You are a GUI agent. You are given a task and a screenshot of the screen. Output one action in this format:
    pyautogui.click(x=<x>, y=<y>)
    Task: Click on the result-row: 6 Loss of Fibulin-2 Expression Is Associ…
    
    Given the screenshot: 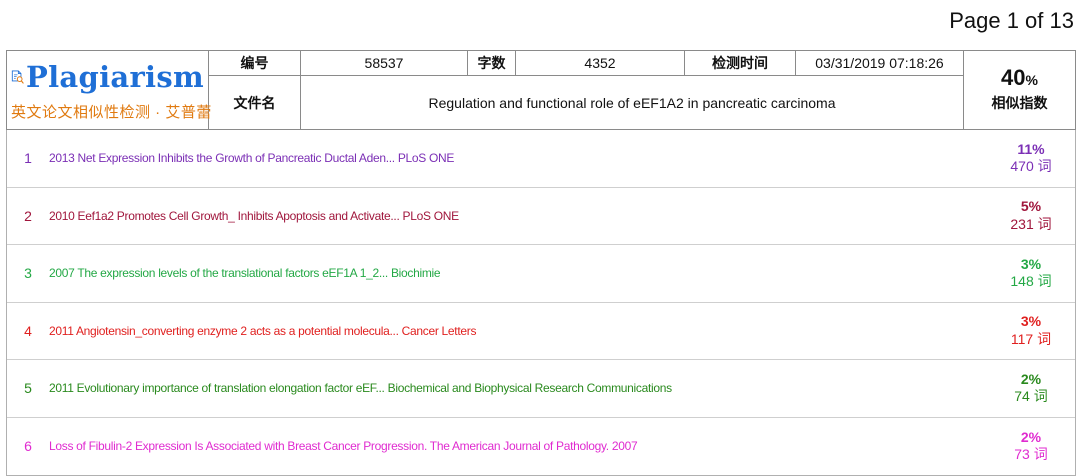 What is the action you would take?
    pyautogui.click(x=541, y=447)
    